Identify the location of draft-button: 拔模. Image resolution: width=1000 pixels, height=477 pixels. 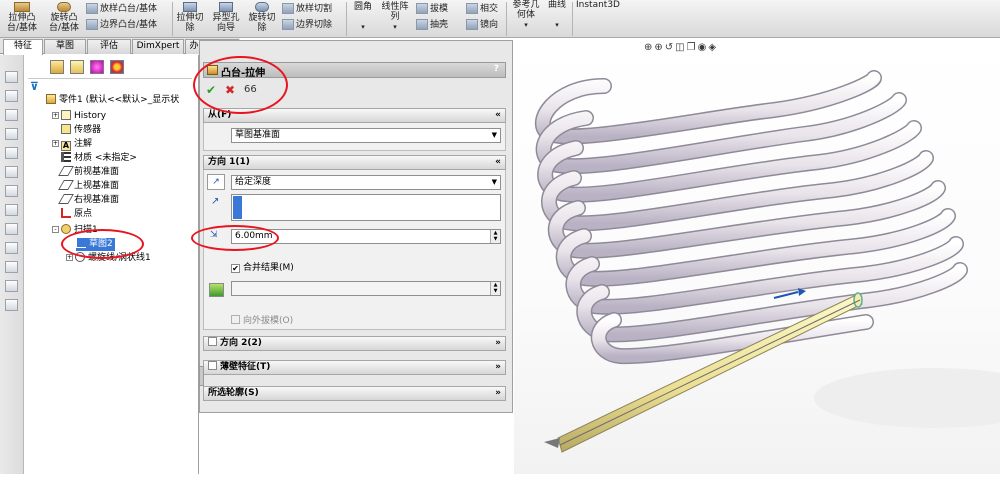
(432, 8).